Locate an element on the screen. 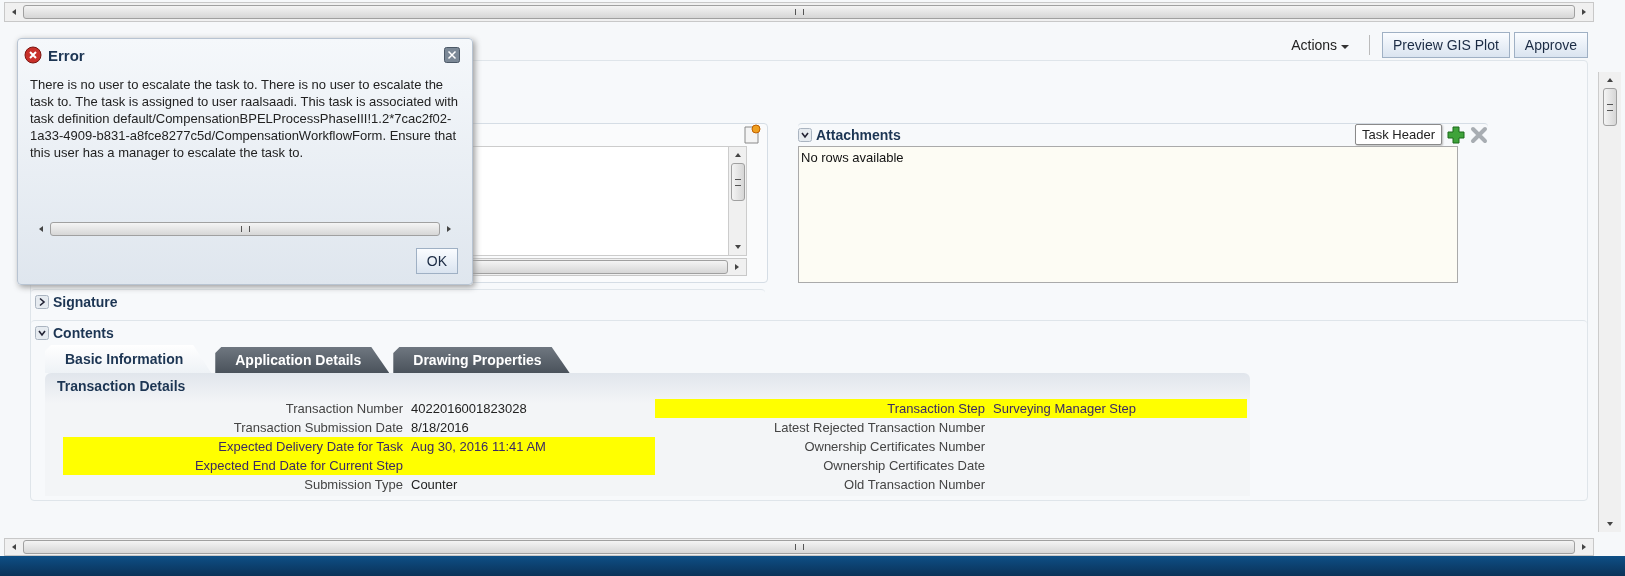  field-label: Expected End Date for Current Step is located at coordinates (298, 465).